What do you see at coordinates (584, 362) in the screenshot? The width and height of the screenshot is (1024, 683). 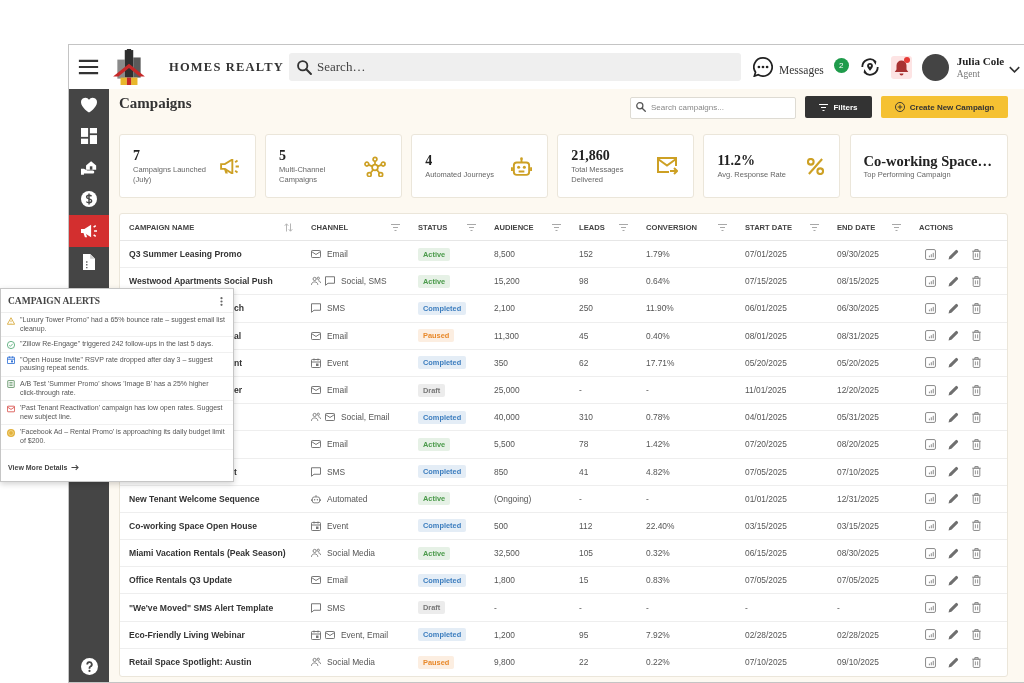 I see `leads-count: 62` at bounding box center [584, 362].